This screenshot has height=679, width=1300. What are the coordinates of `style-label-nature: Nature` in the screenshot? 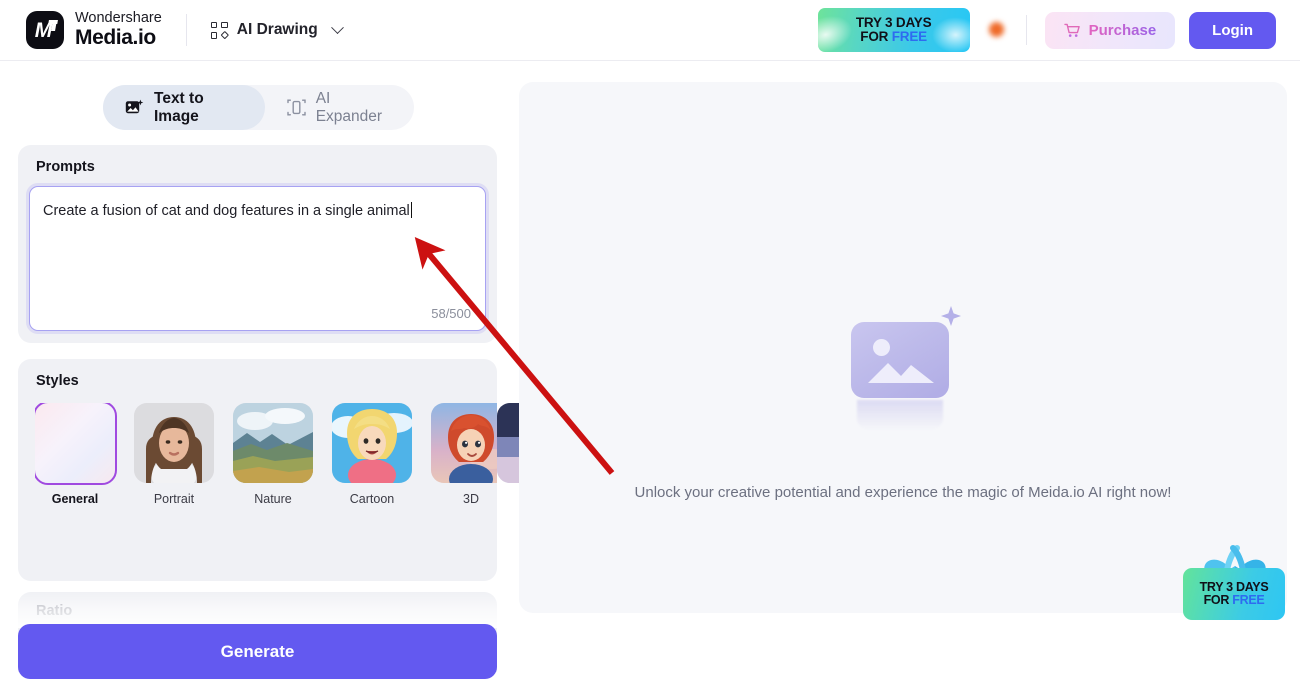 It's located at (273, 499).